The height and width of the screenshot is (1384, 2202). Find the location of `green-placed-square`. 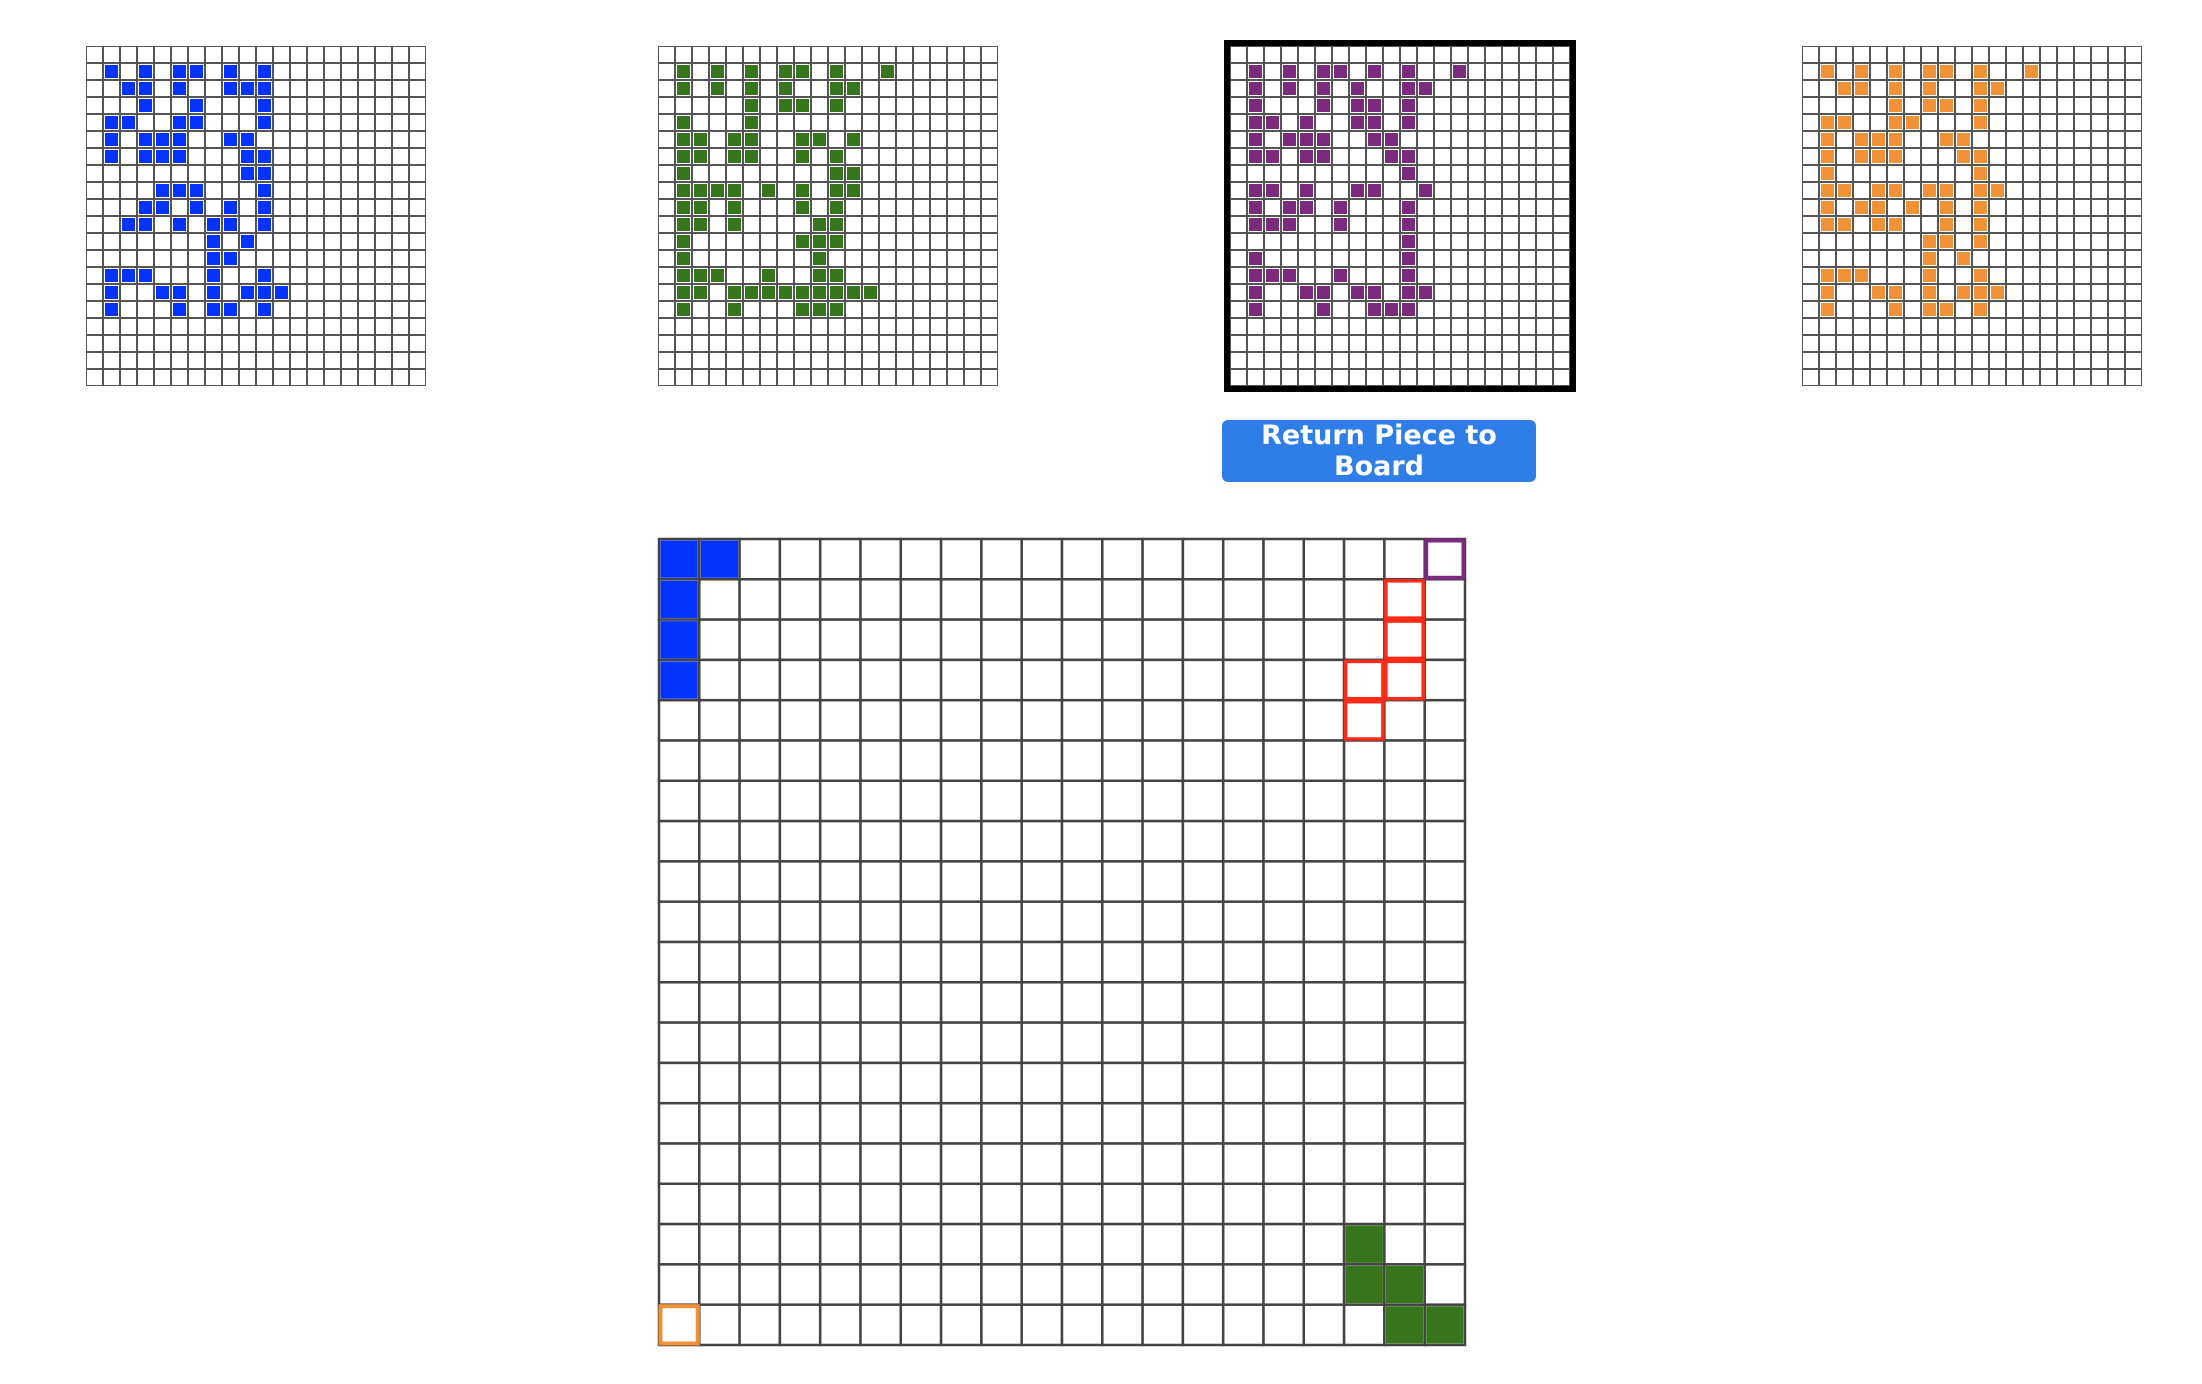

green-placed-square is located at coordinates (1404, 1284).